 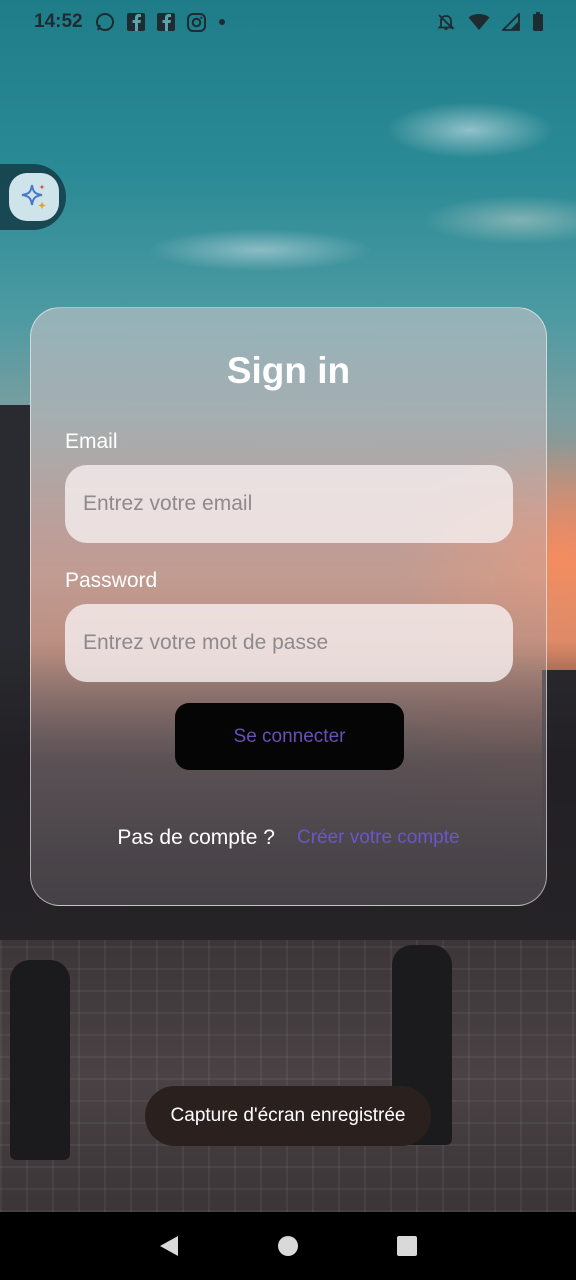 I want to click on recents-icon, so click(x=407, y=1246).